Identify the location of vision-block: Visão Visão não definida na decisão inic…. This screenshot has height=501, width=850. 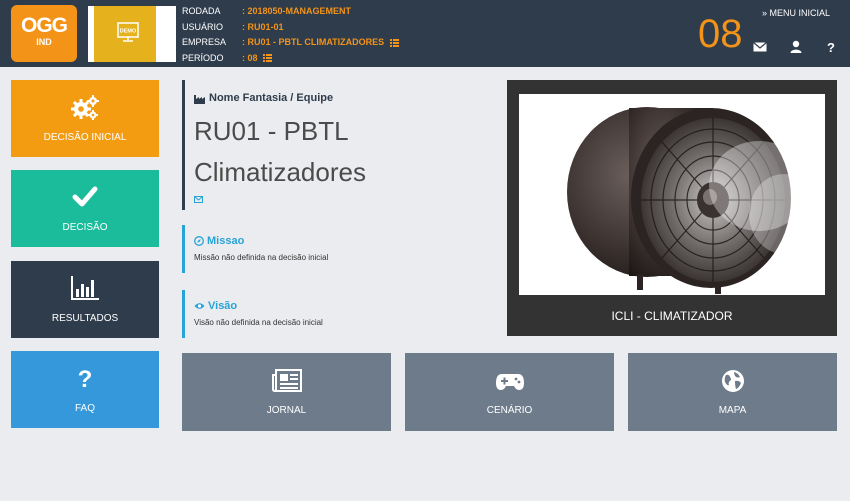
(252, 314).